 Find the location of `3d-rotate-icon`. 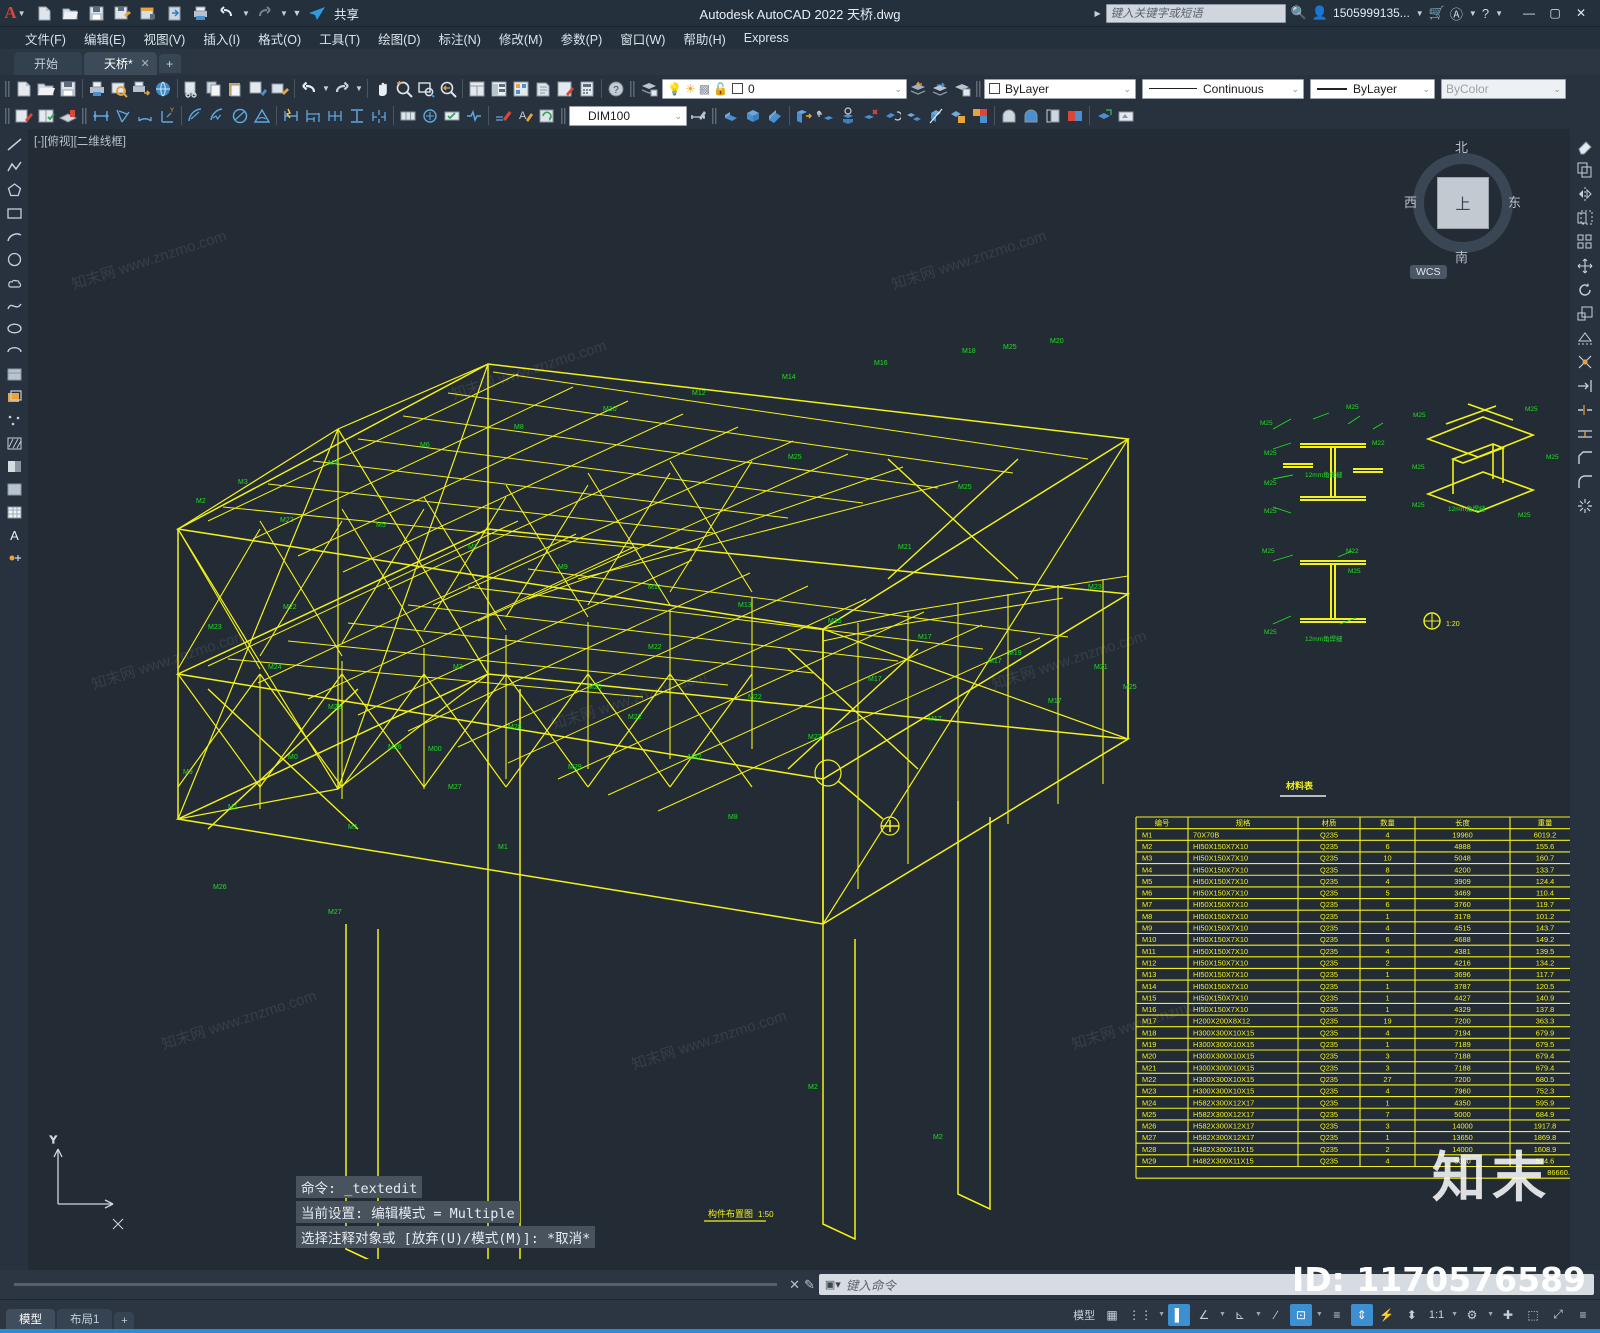

3d-rotate-icon is located at coordinates (848, 116).